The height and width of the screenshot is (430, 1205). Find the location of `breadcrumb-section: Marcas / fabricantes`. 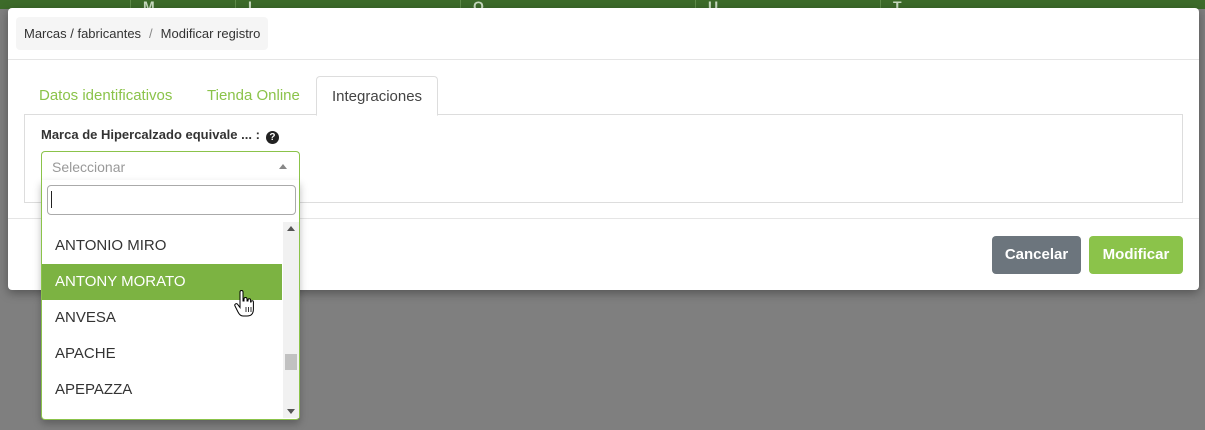

breadcrumb-section: Marcas / fabricantes is located at coordinates (82, 33).